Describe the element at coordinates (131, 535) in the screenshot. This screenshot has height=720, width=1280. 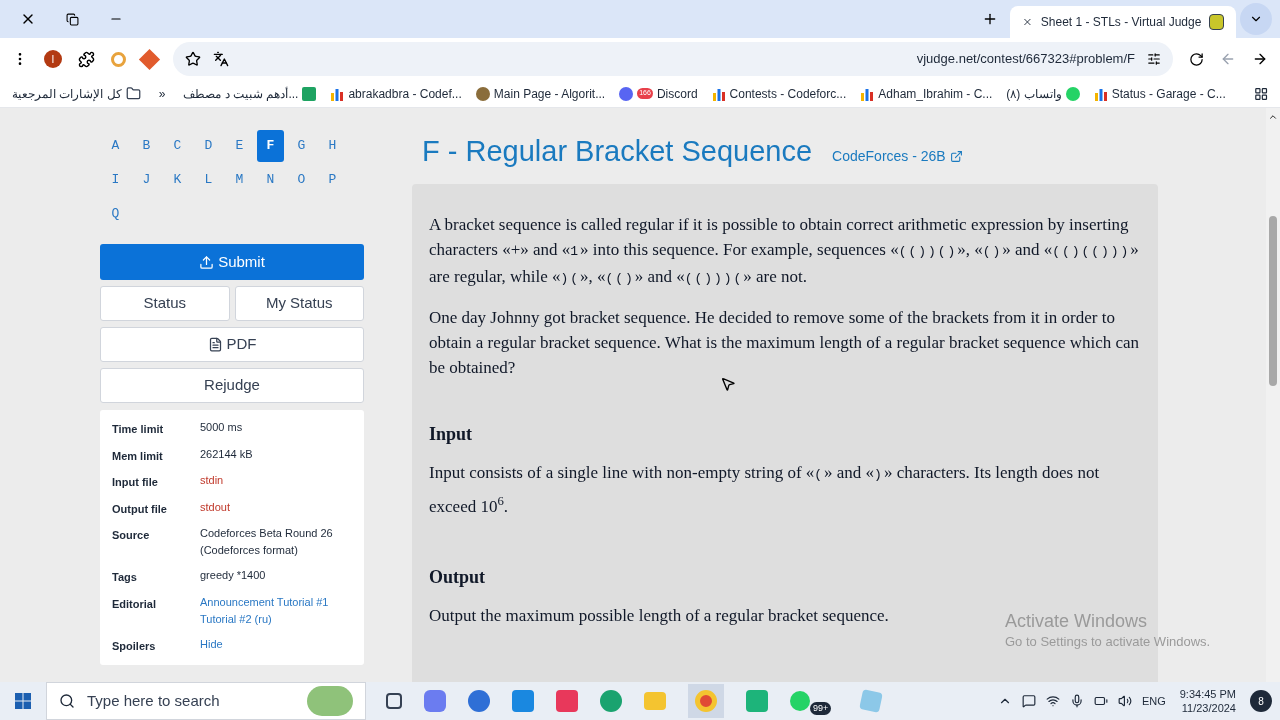
I see `info-label: Source` at that location.